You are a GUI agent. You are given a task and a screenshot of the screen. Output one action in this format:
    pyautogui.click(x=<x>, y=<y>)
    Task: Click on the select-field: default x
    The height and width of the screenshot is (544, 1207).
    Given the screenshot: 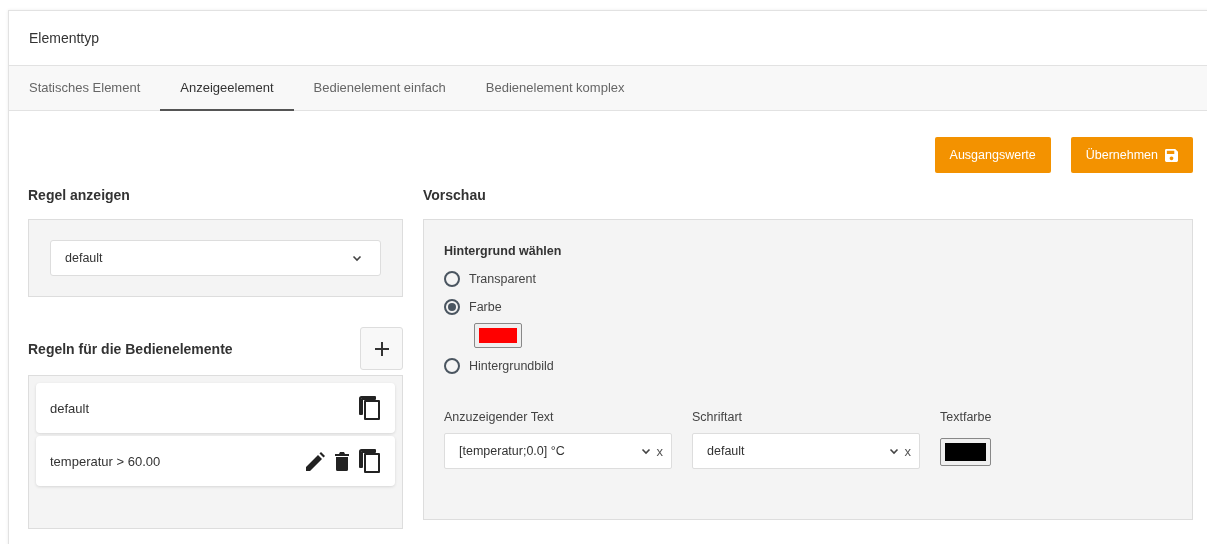 What is the action you would take?
    pyautogui.click(x=806, y=451)
    